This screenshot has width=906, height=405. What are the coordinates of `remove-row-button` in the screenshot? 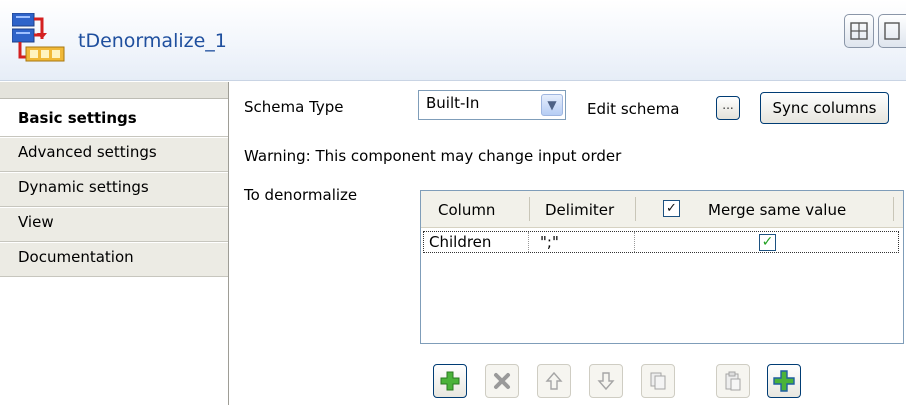 It's located at (502, 381).